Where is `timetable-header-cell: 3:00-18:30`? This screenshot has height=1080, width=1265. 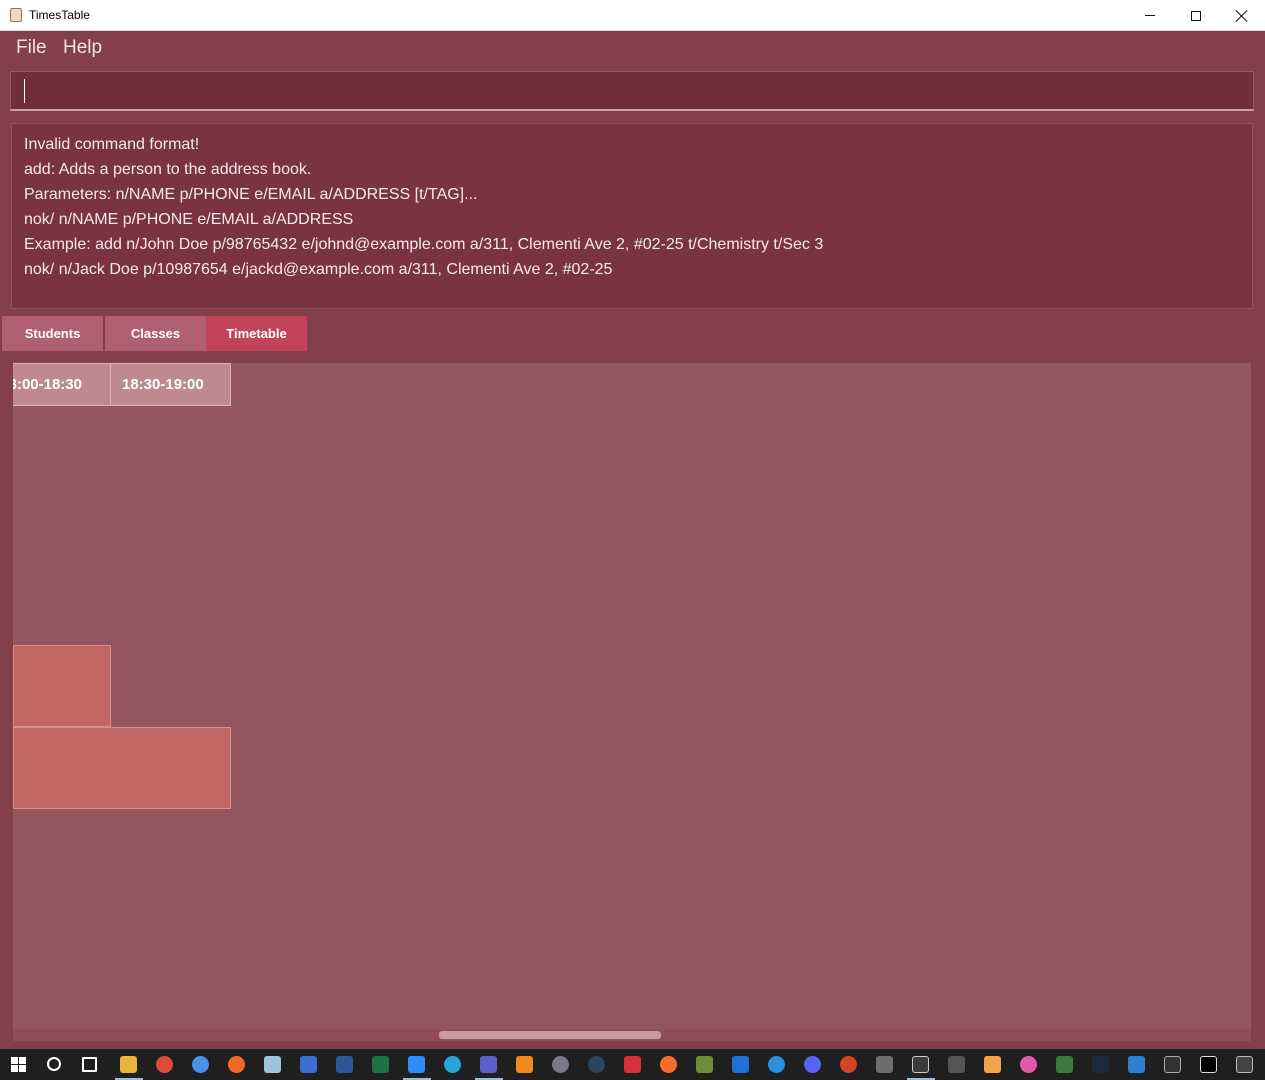 timetable-header-cell: 3:00-18:30 is located at coordinates (62, 384).